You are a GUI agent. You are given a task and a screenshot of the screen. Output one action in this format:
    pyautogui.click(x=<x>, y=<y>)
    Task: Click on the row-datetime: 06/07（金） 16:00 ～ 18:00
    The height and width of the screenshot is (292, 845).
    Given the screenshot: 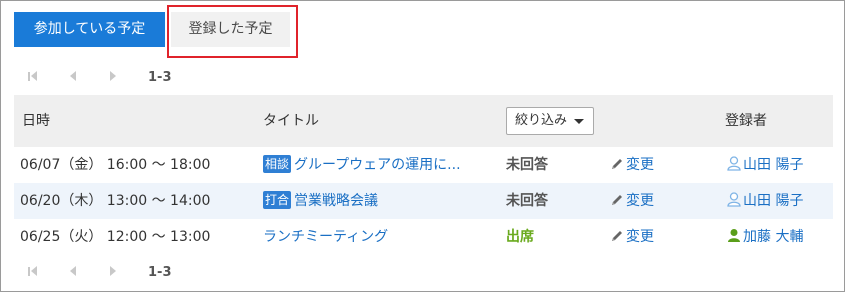 What is the action you would take?
    pyautogui.click(x=115, y=165)
    